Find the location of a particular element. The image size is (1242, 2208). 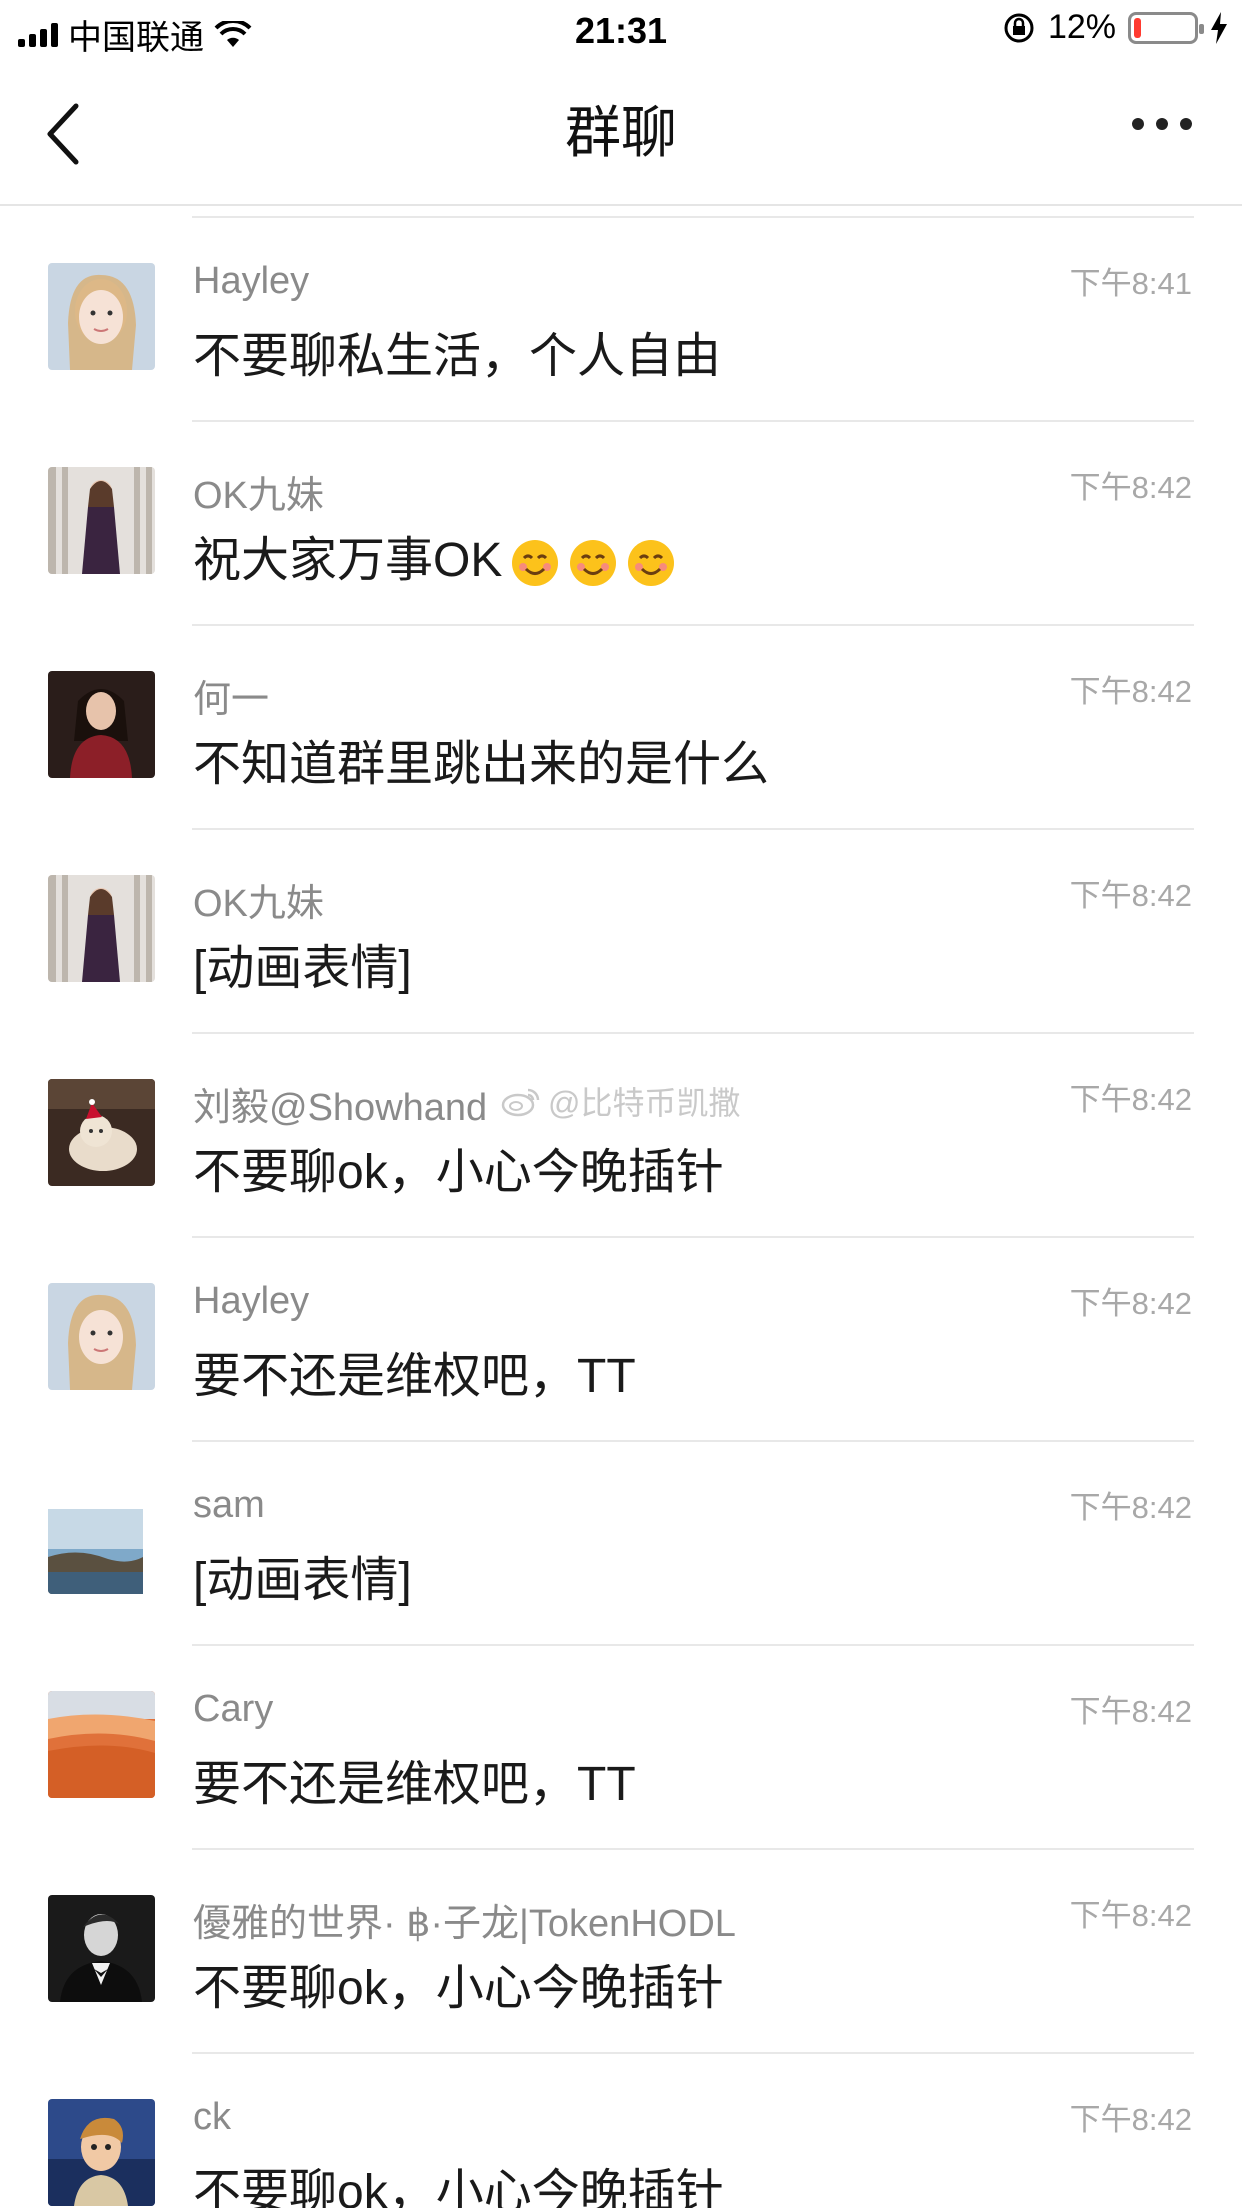

battery-icon is located at coordinates (1166, 27).